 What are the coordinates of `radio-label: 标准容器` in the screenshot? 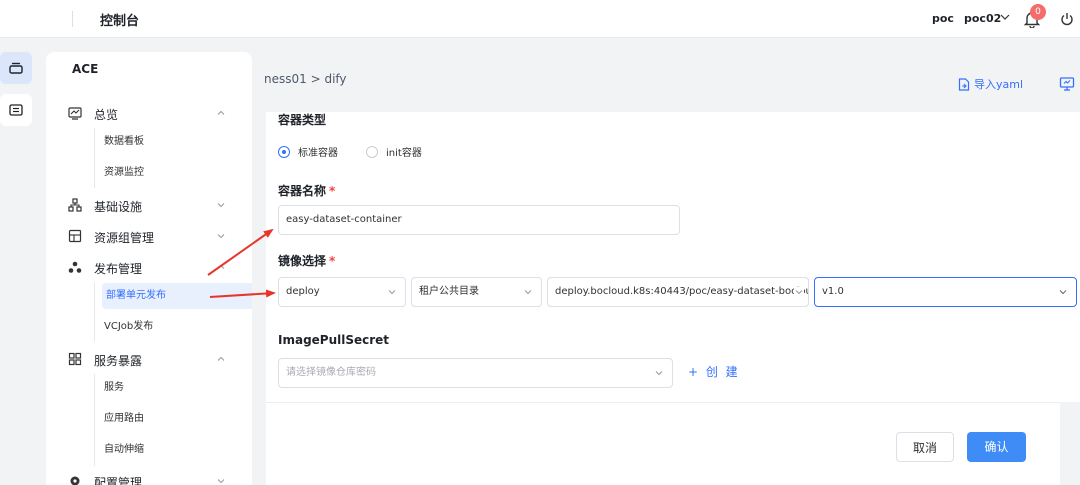 It's located at (318, 153).